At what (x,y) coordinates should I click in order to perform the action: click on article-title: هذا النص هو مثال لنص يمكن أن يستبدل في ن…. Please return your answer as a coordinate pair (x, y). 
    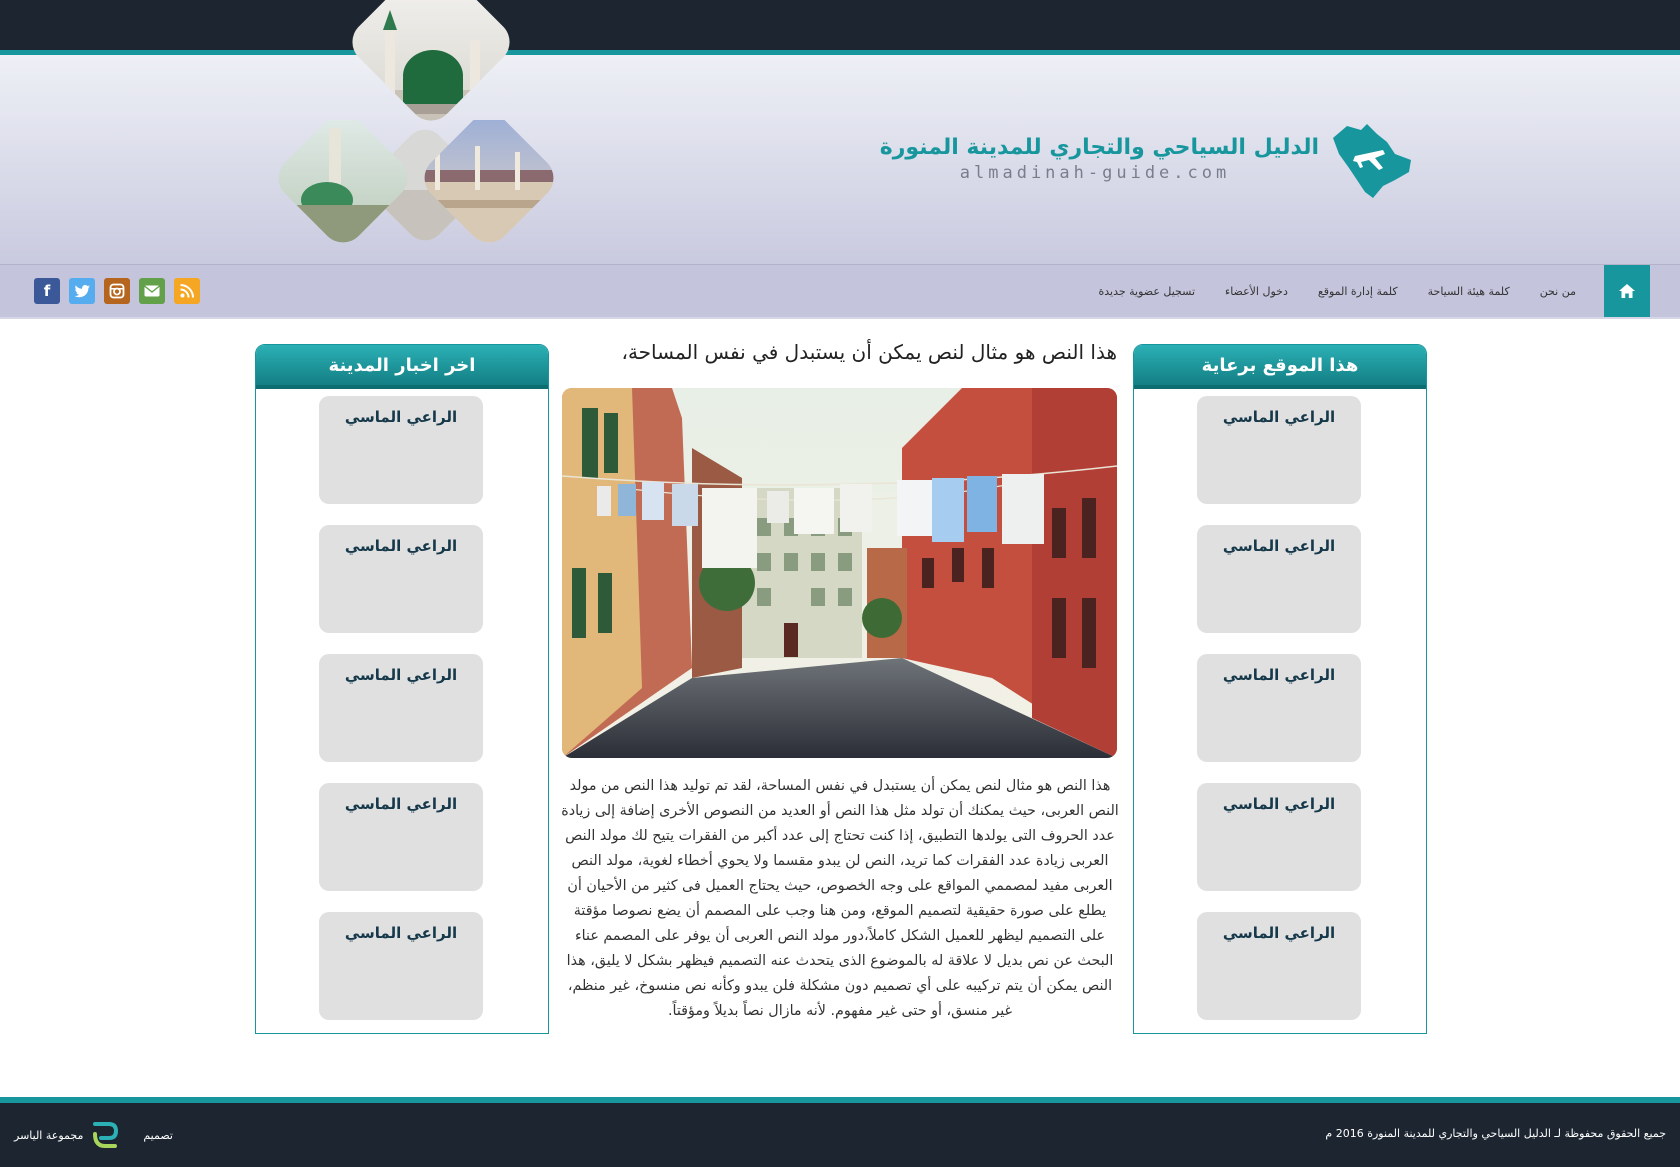
    Looking at the image, I should click on (869, 352).